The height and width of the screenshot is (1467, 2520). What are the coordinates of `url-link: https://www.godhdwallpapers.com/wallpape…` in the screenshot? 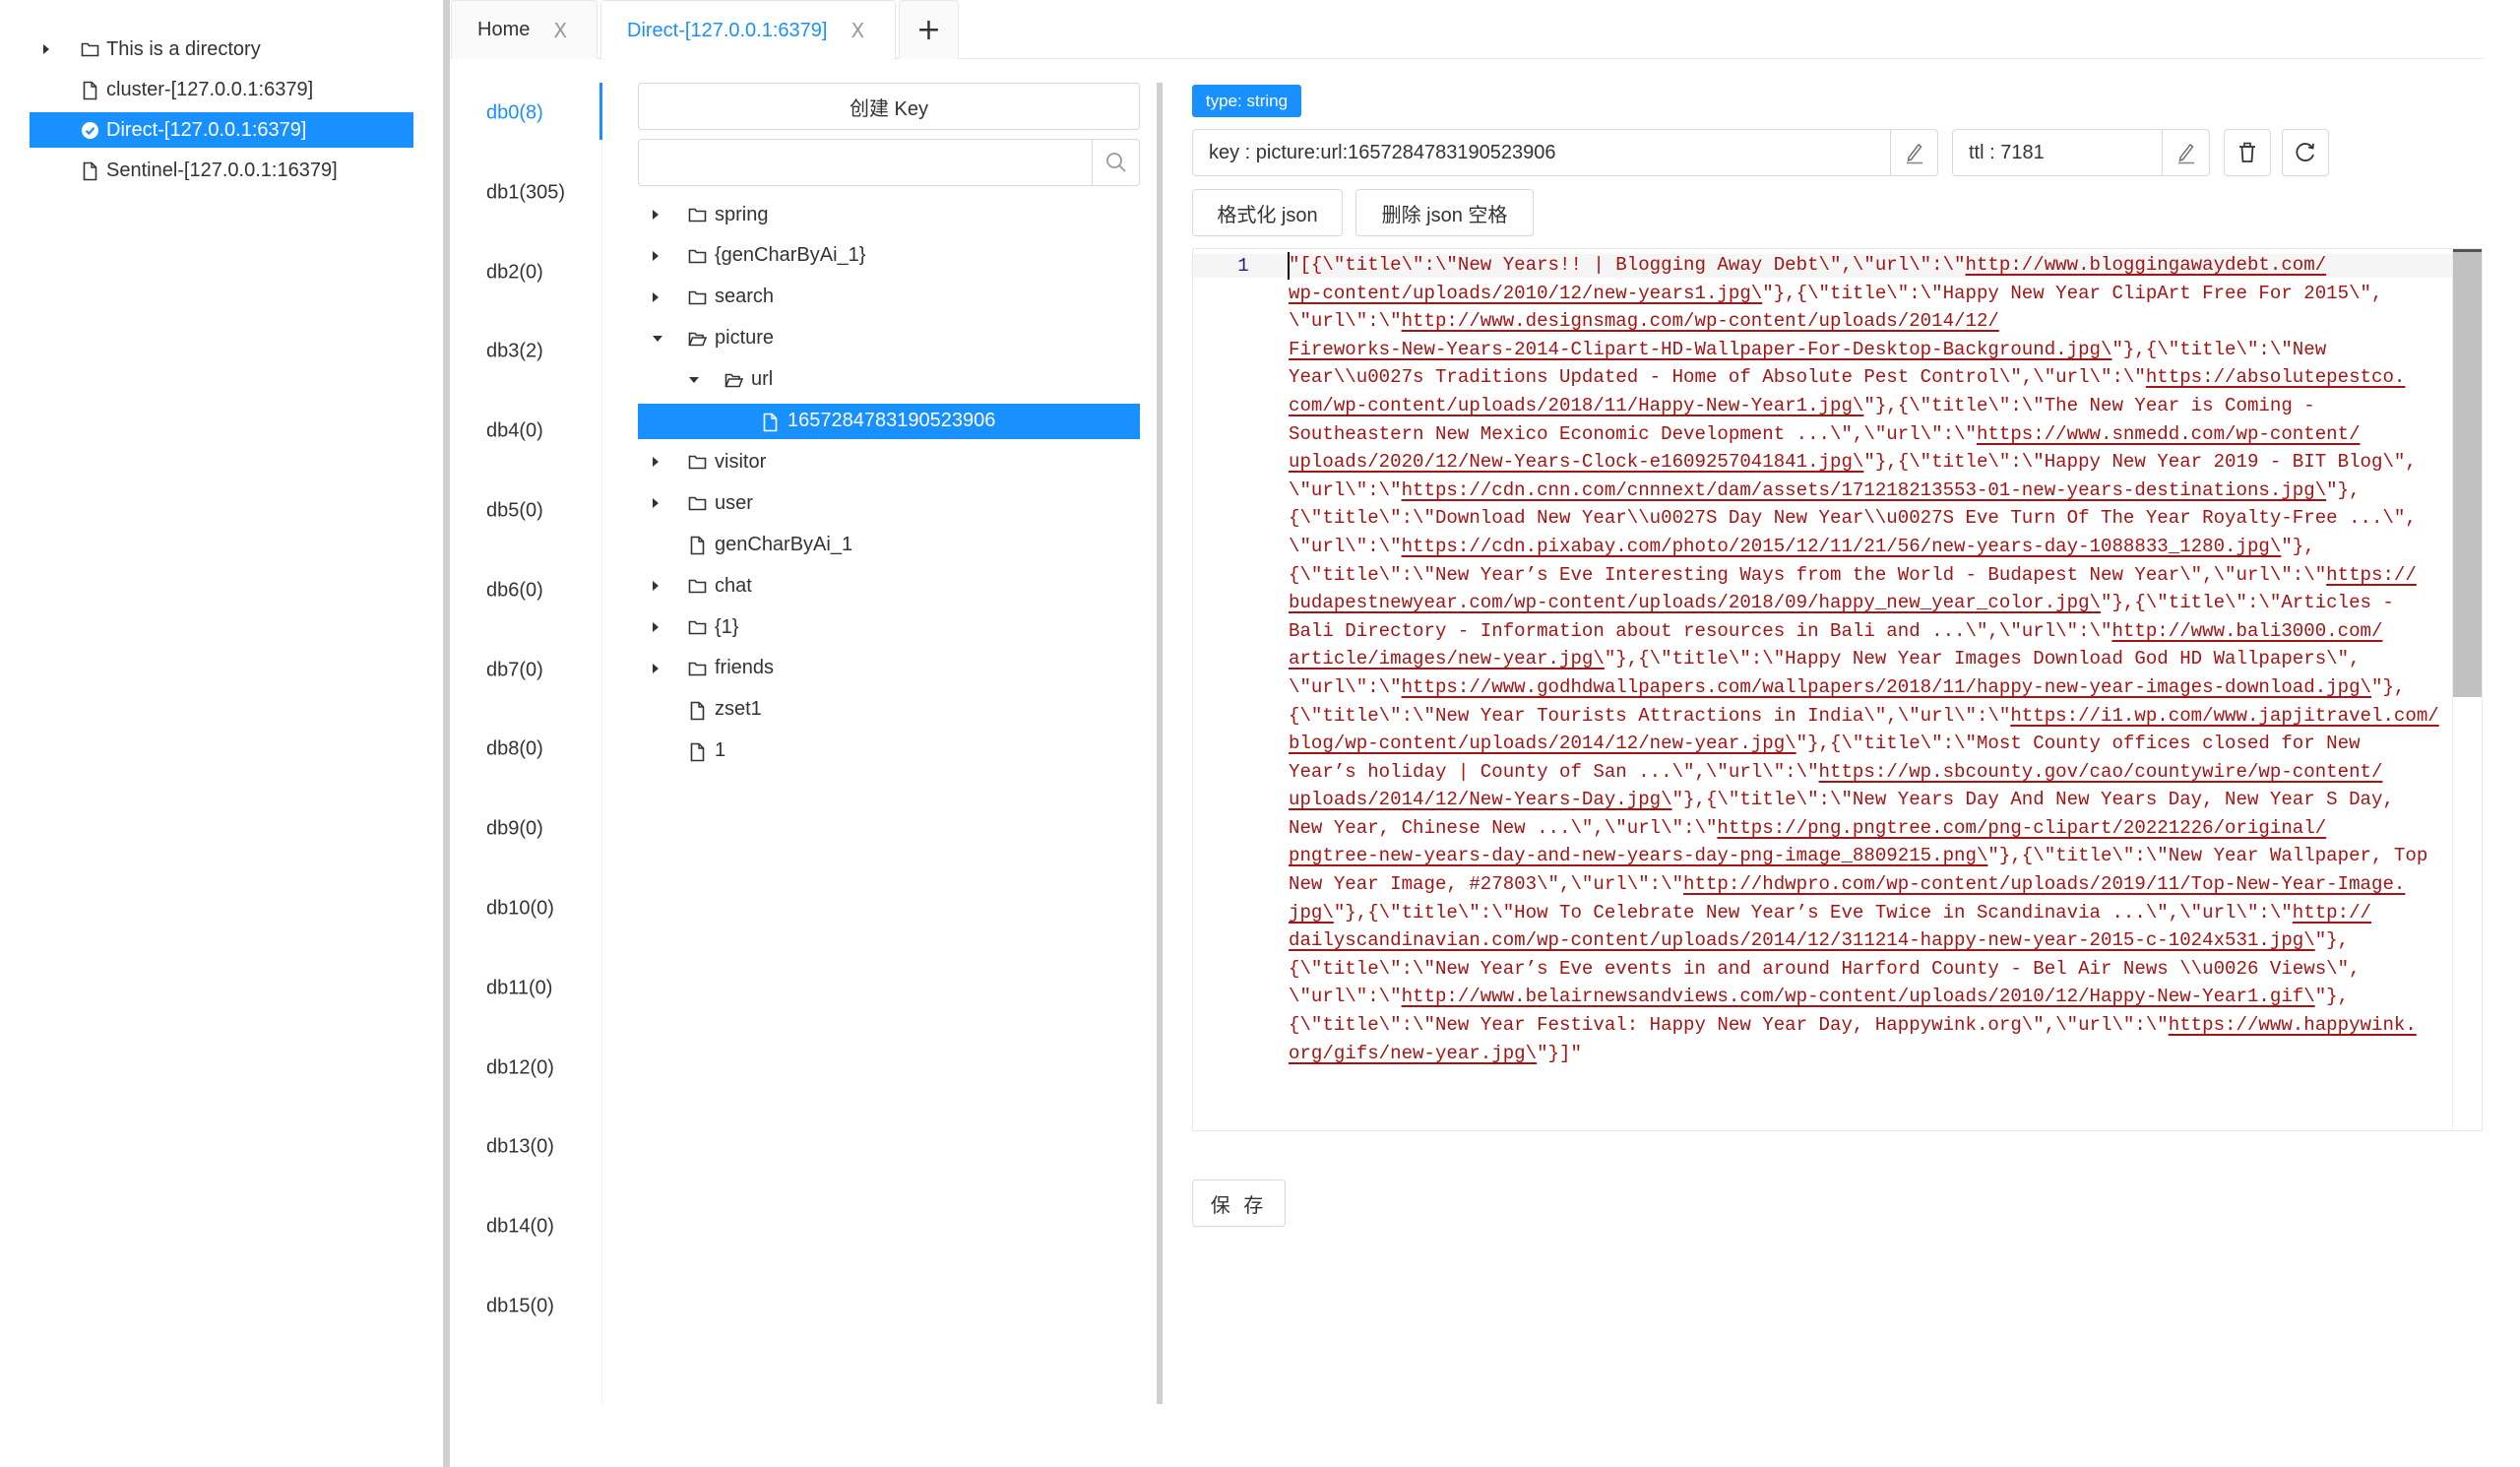 It's located at (1886, 687).